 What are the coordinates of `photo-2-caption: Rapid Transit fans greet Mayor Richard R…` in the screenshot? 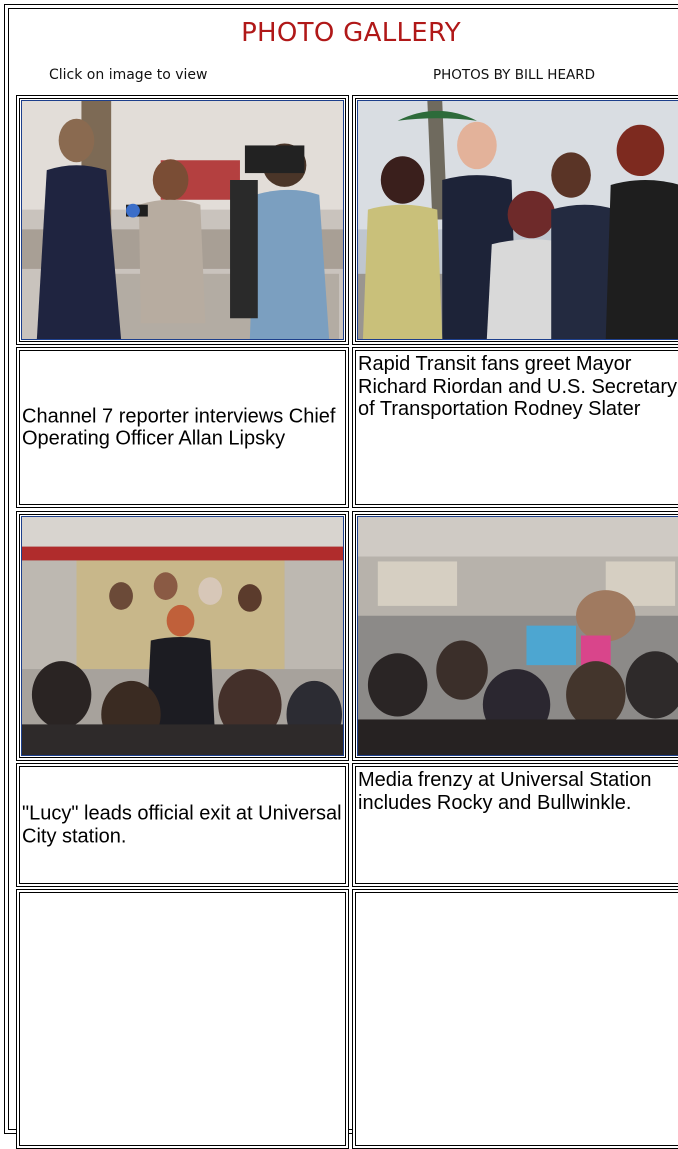 It's located at (518, 386).